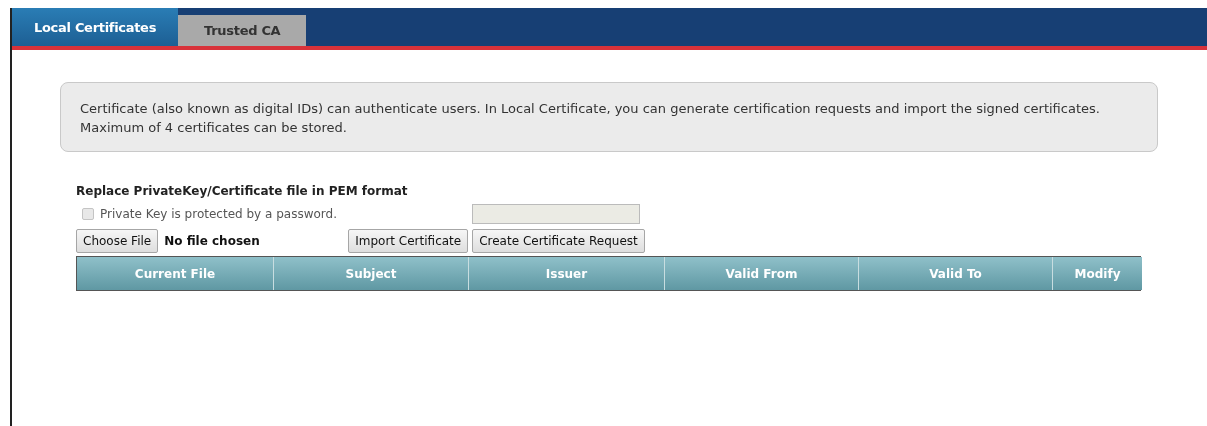  I want to click on column-header: Issuer, so click(566, 273).